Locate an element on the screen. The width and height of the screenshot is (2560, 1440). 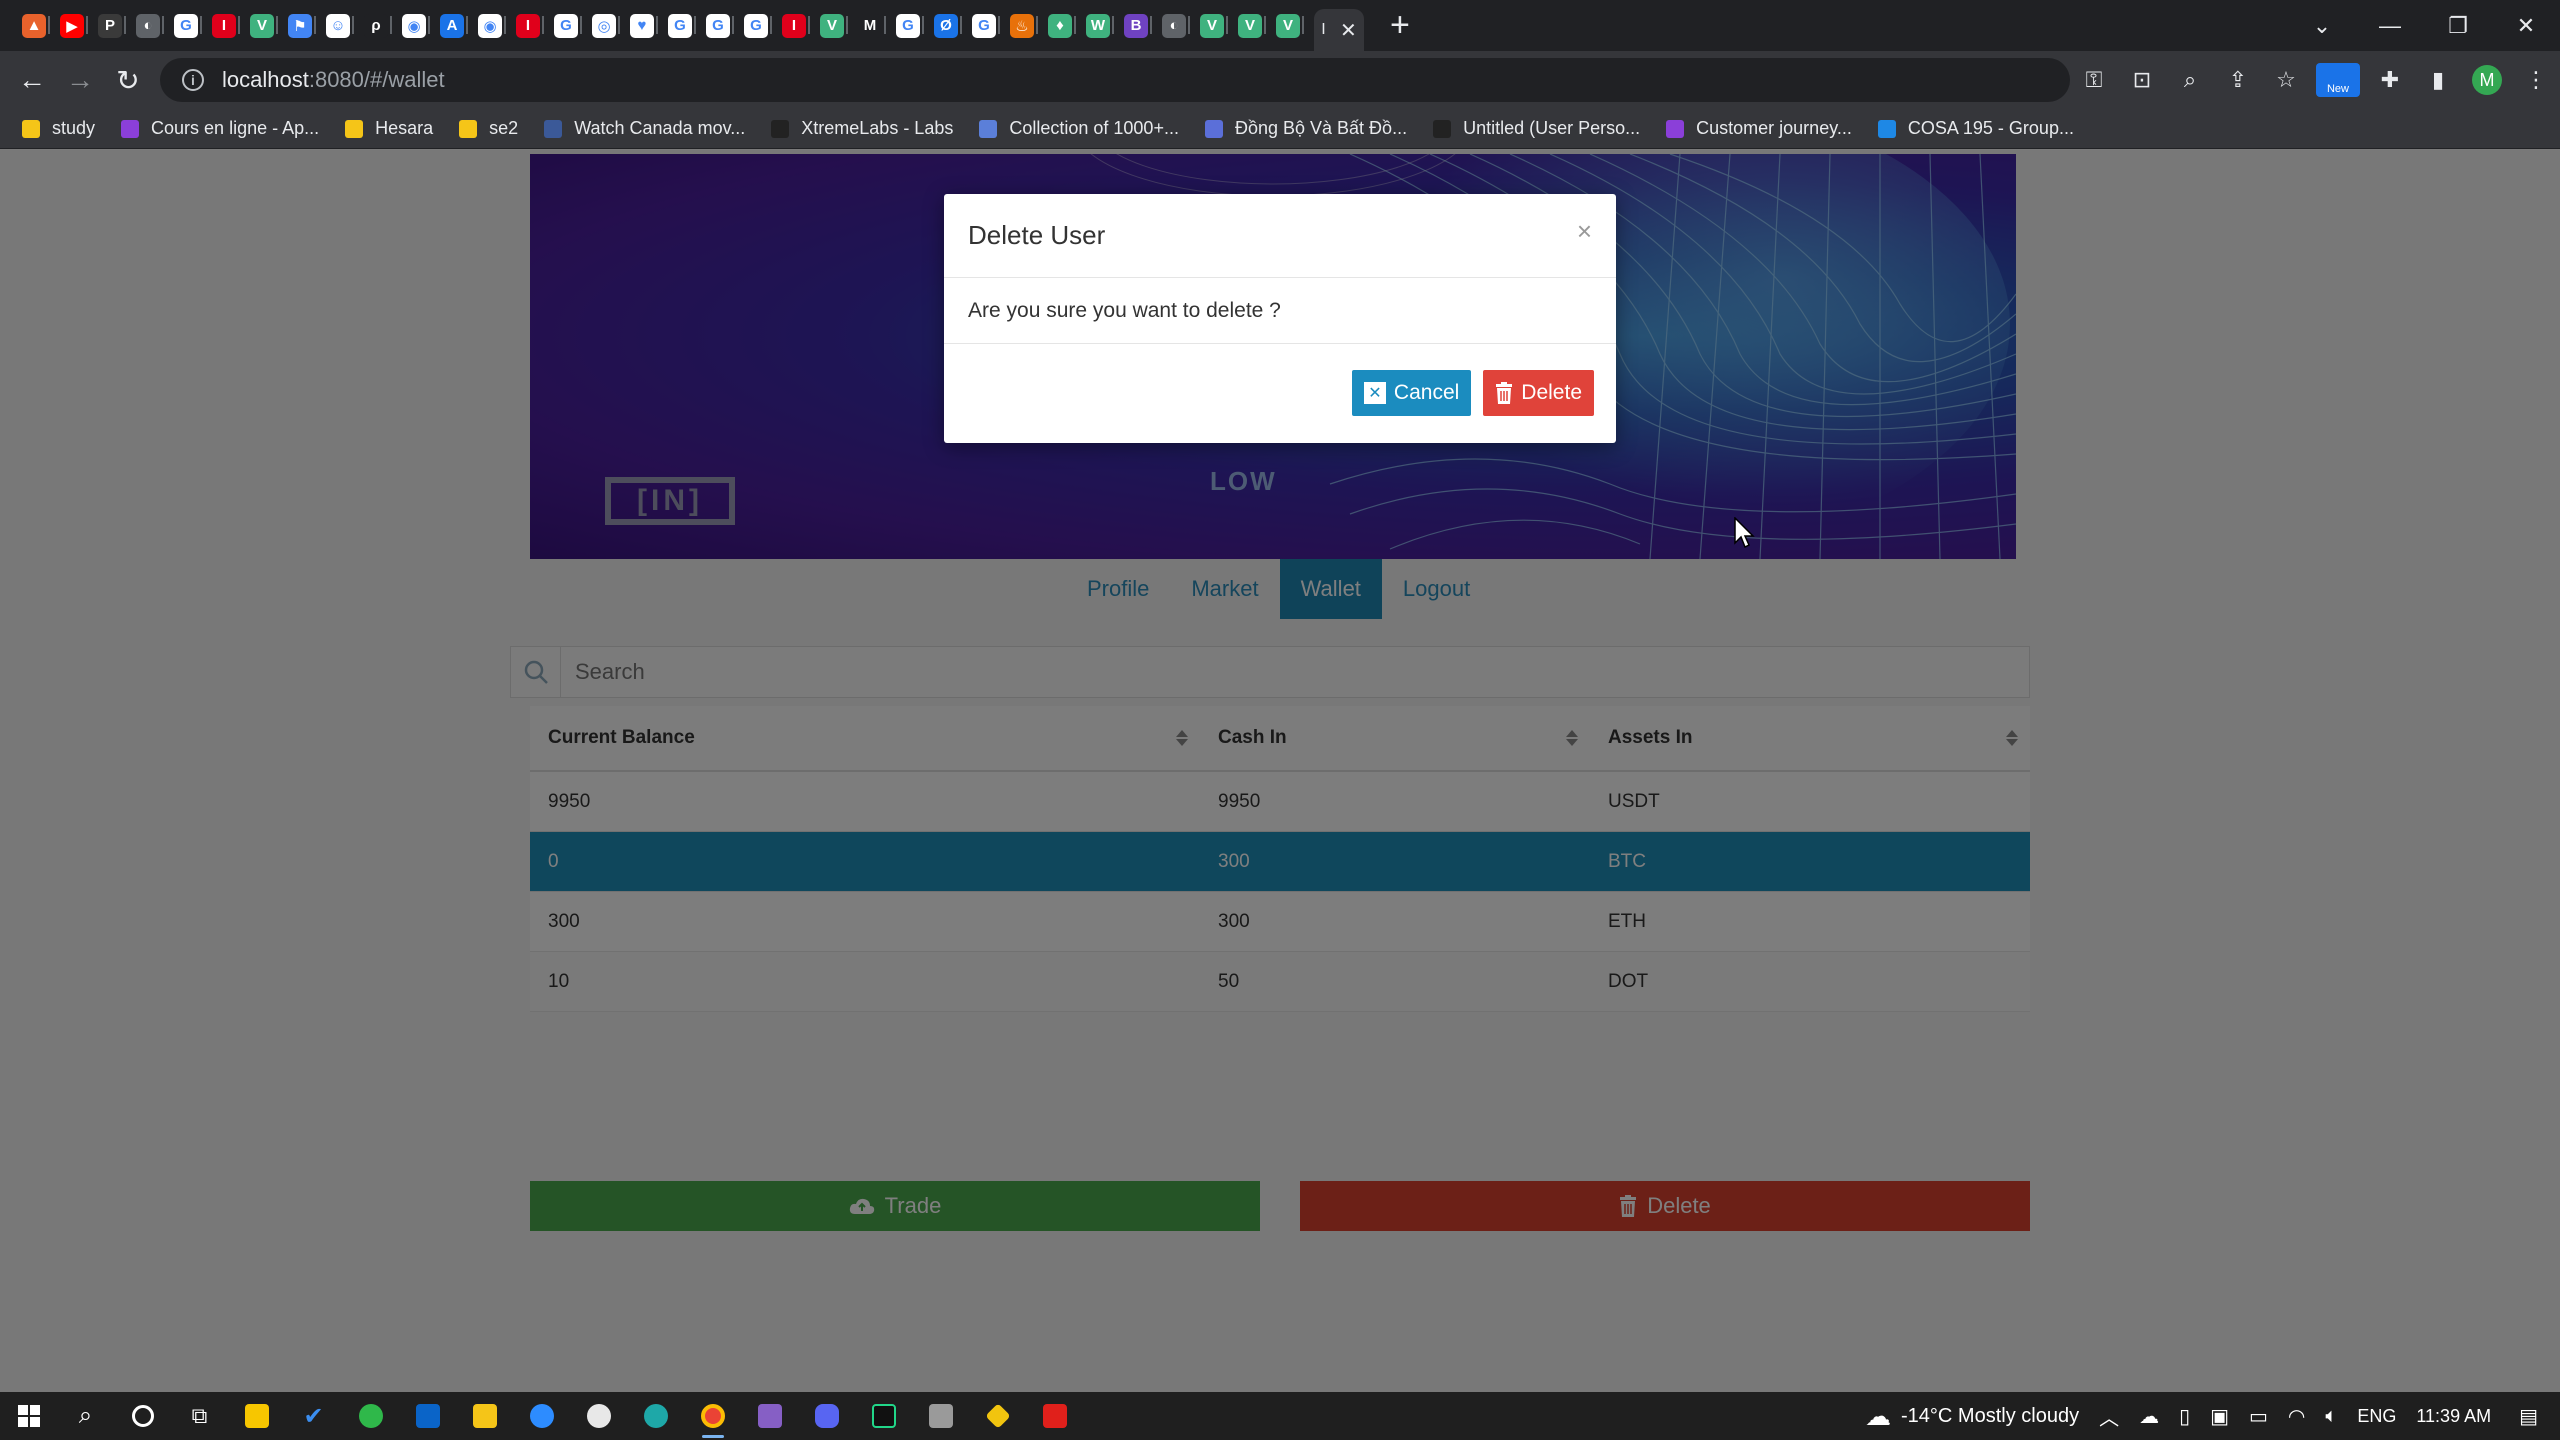
side-panel-icon: ▮ is located at coordinates (2438, 80).